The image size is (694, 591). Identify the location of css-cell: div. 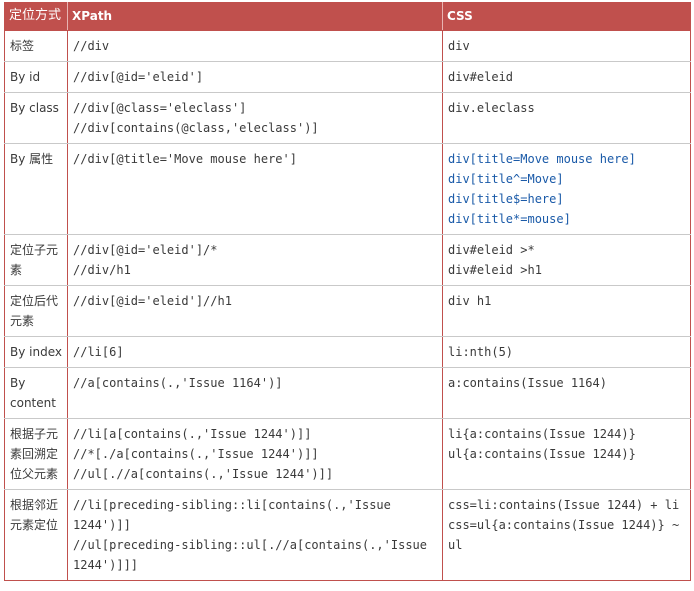
(566, 46).